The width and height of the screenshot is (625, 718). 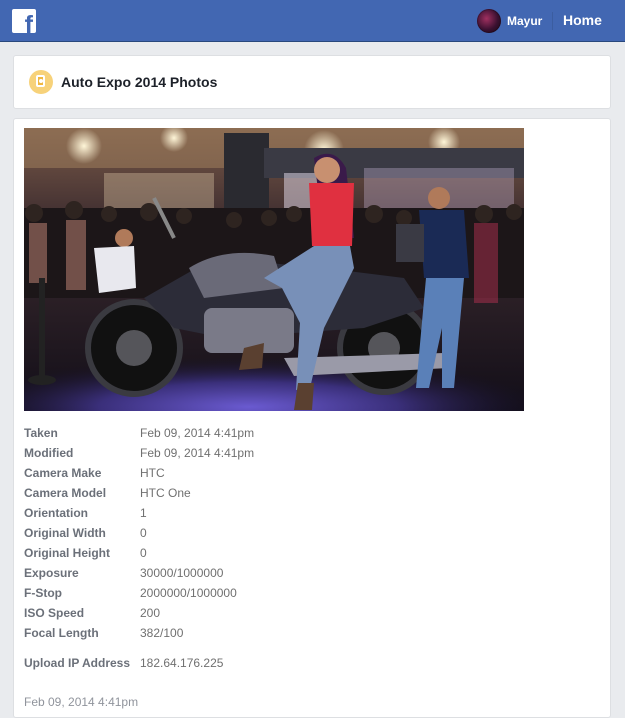 I want to click on meta-value: 182.64.176.225, so click(x=182, y=663).